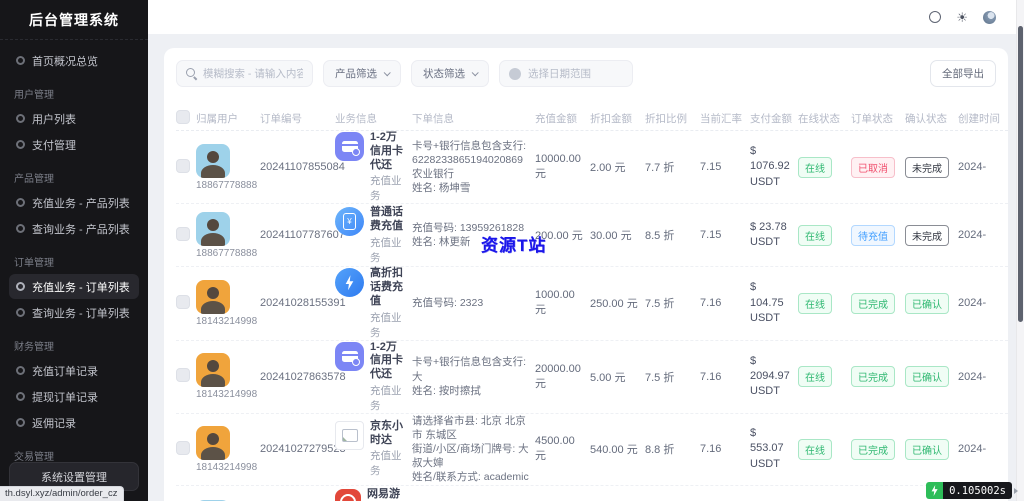  I want to click on clock-icon, so click(515, 73).